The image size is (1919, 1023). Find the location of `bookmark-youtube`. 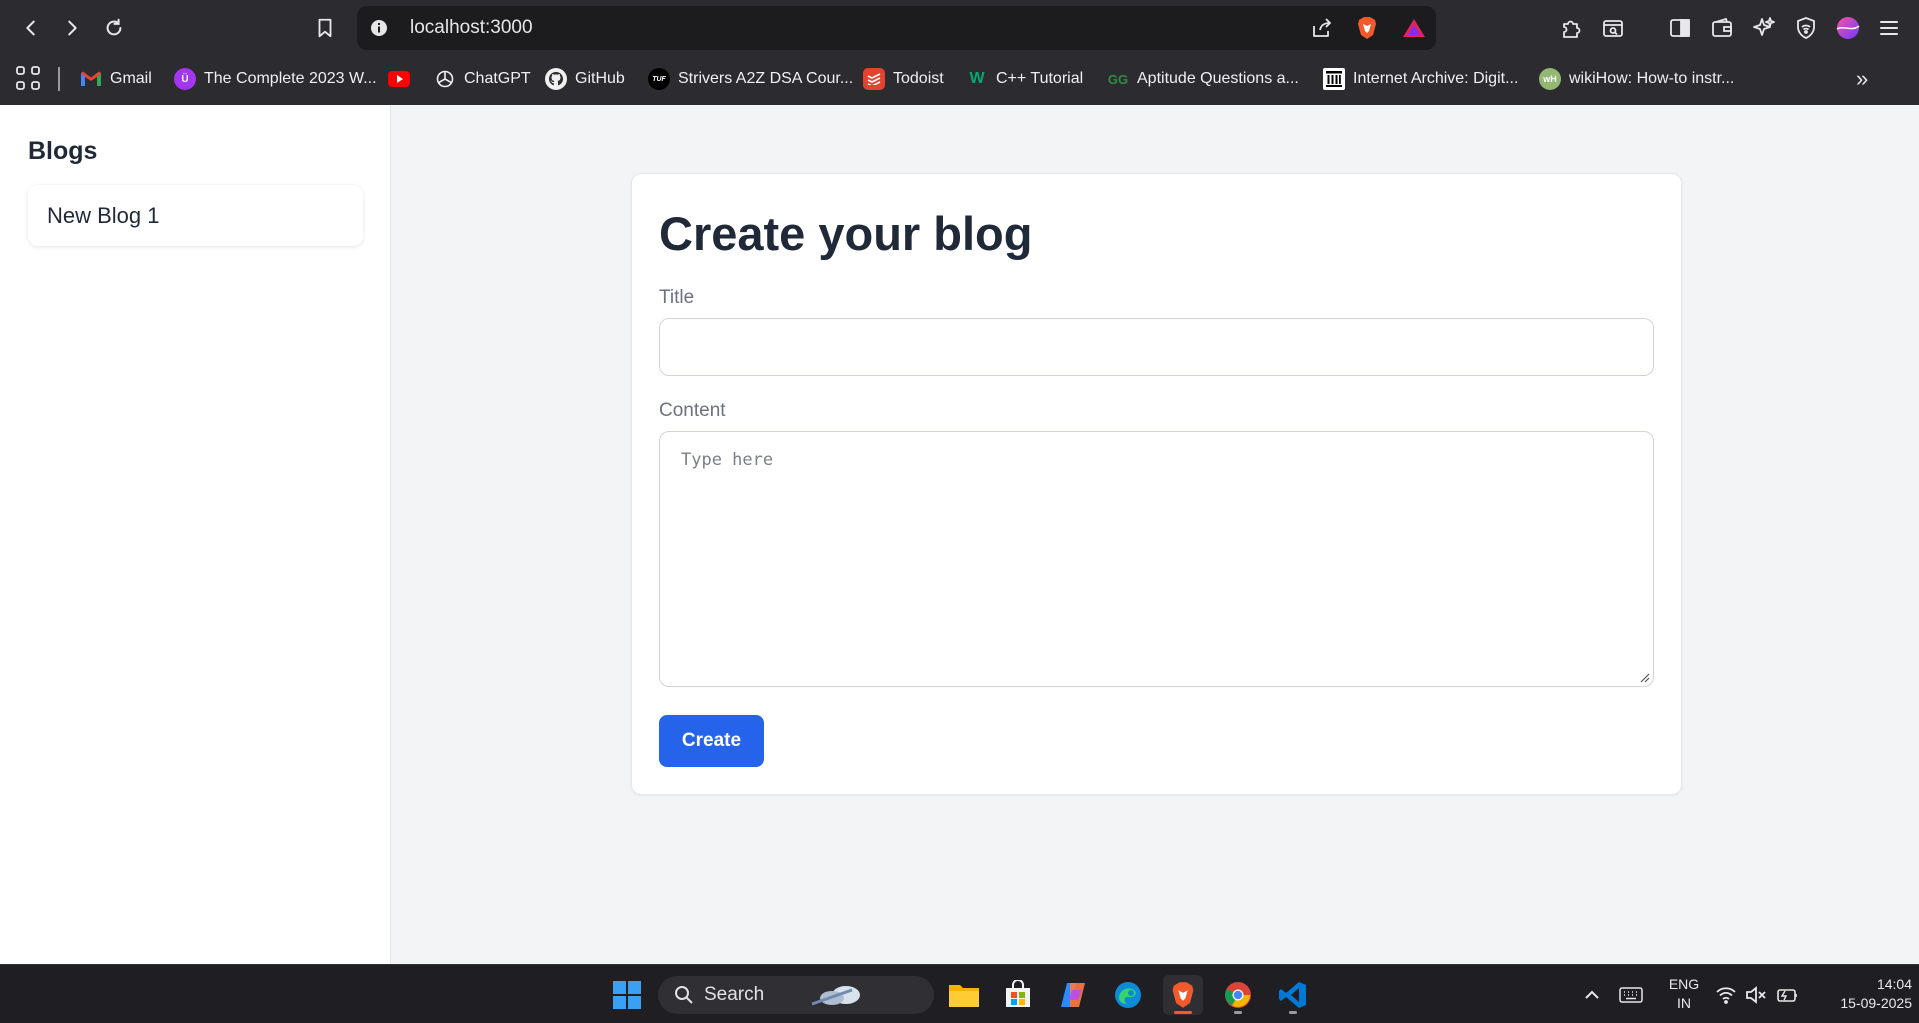

bookmark-youtube is located at coordinates (403, 79).